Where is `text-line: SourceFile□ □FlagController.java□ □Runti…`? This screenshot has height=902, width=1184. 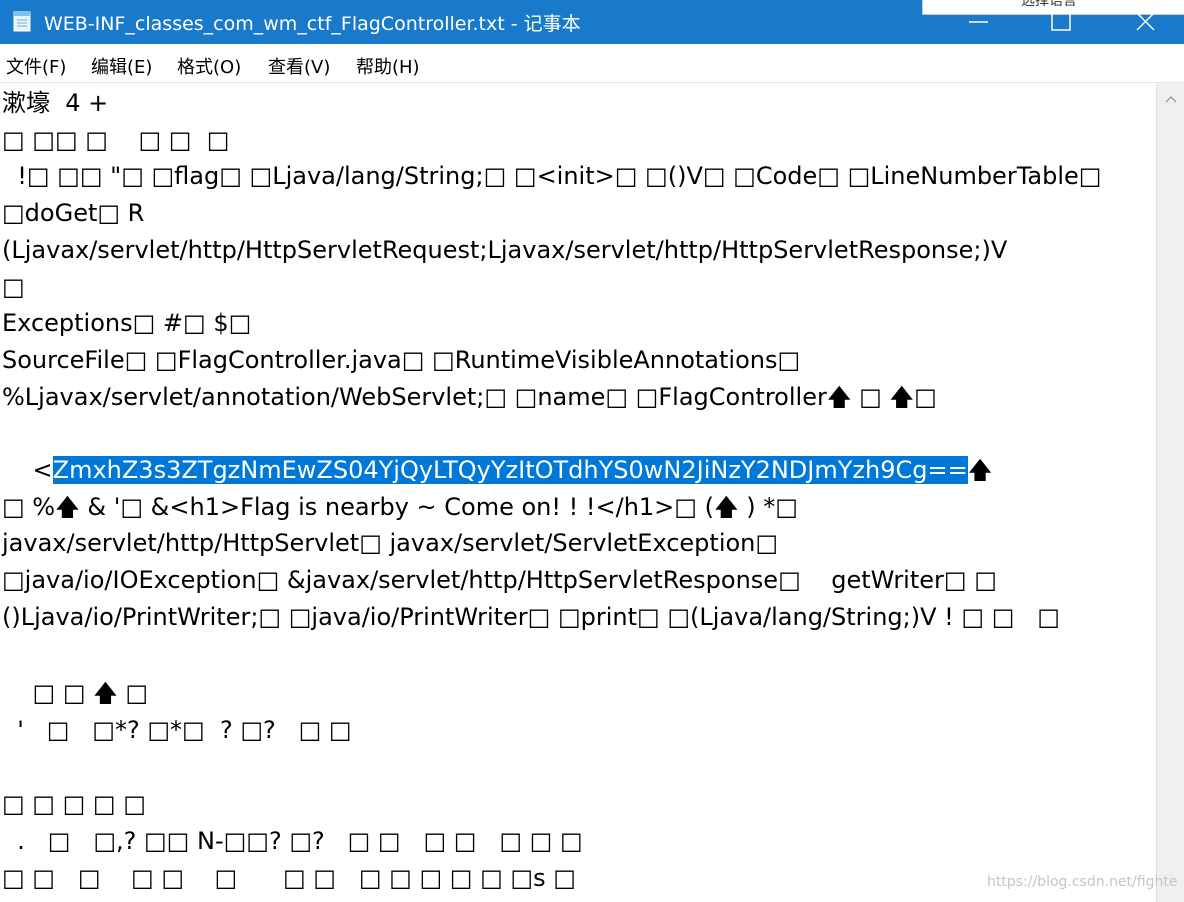
text-line: SourceFile□ □FlagController.java□ □Runti… is located at coordinates (401, 360).